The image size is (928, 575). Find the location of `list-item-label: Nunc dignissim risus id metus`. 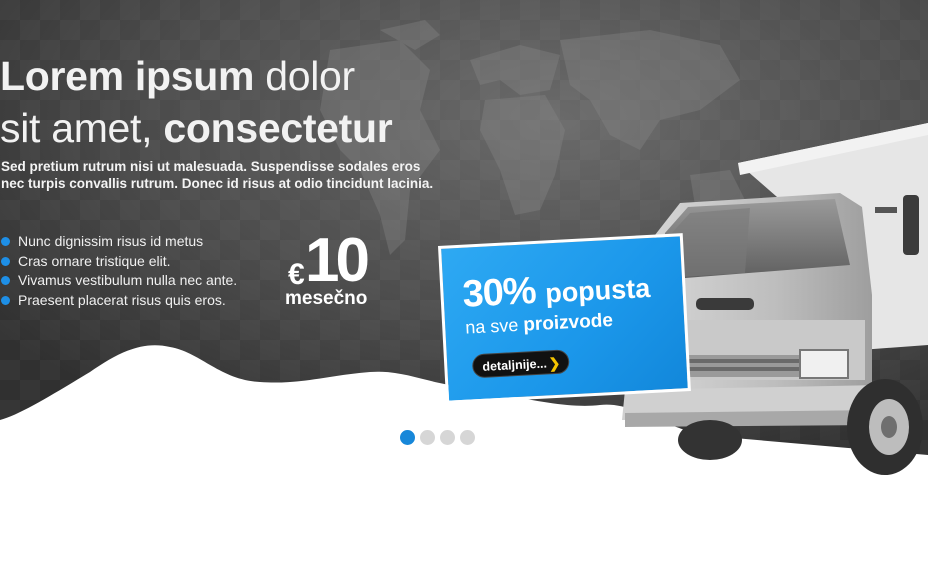

list-item-label: Nunc dignissim risus id metus is located at coordinates (111, 241).